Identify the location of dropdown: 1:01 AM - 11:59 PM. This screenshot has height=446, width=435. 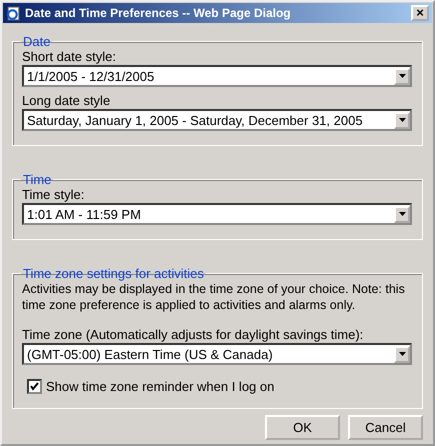
(217, 214).